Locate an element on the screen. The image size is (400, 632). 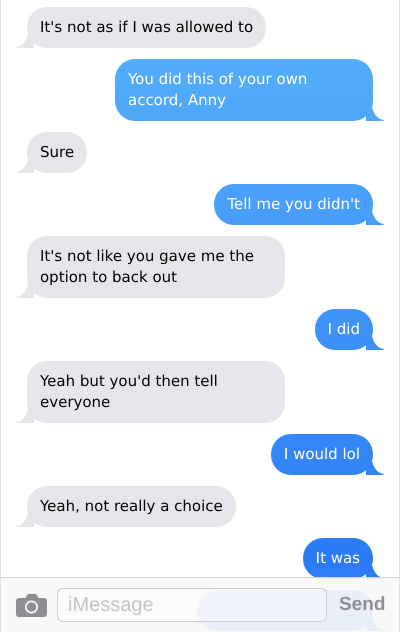
message-bubble: Sure is located at coordinates (52, 152).